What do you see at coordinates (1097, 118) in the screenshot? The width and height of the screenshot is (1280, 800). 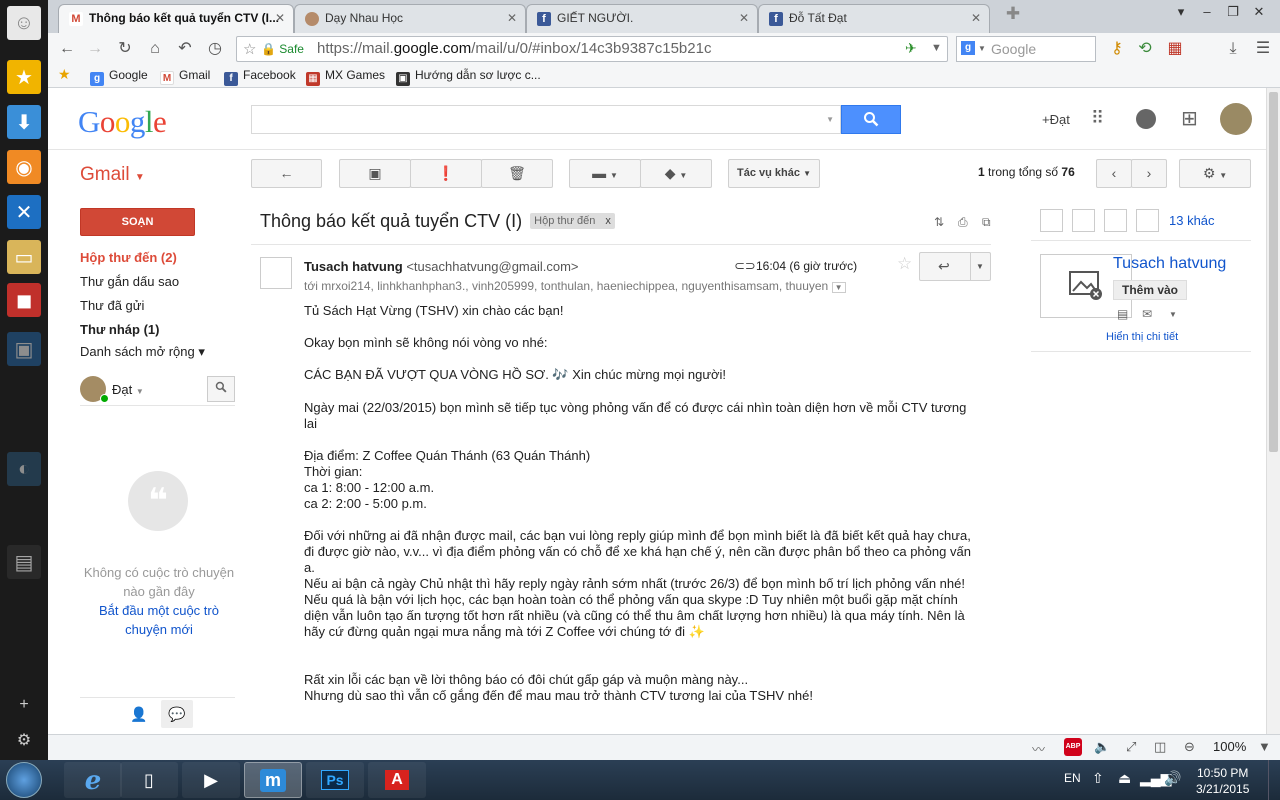 I see `apps-grid-icon: ⠿` at bounding box center [1097, 118].